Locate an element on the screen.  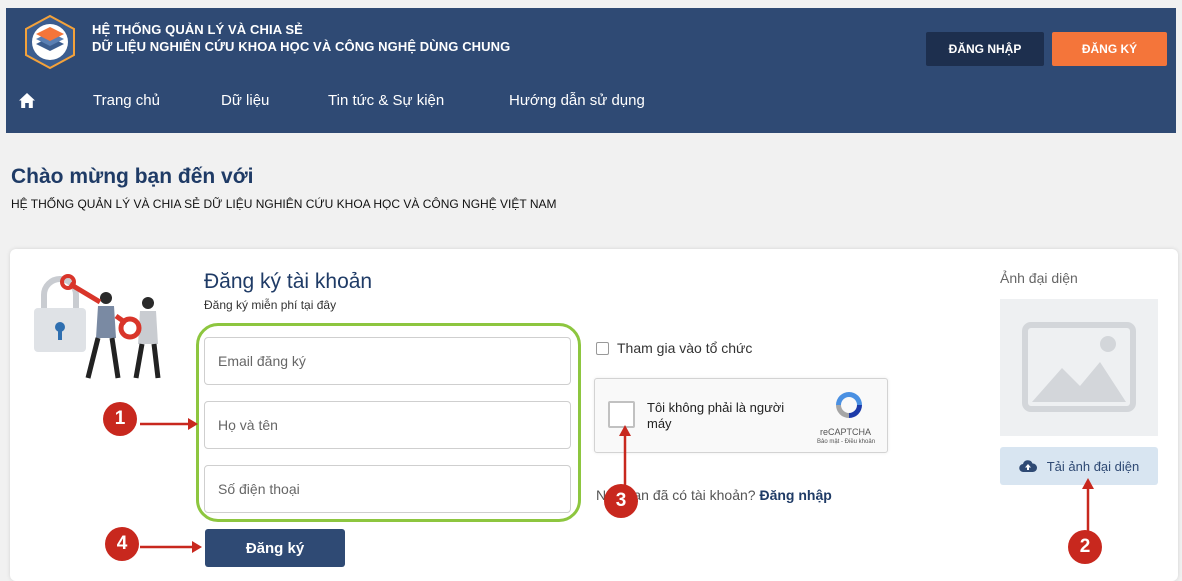
avatar-label: Ảnh đại diện is located at coordinates (1039, 278).